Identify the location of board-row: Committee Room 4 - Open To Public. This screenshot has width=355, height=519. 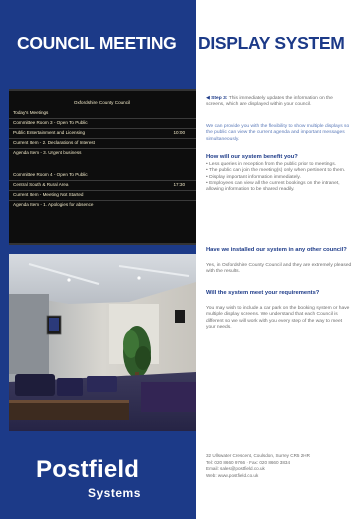
(102, 174).